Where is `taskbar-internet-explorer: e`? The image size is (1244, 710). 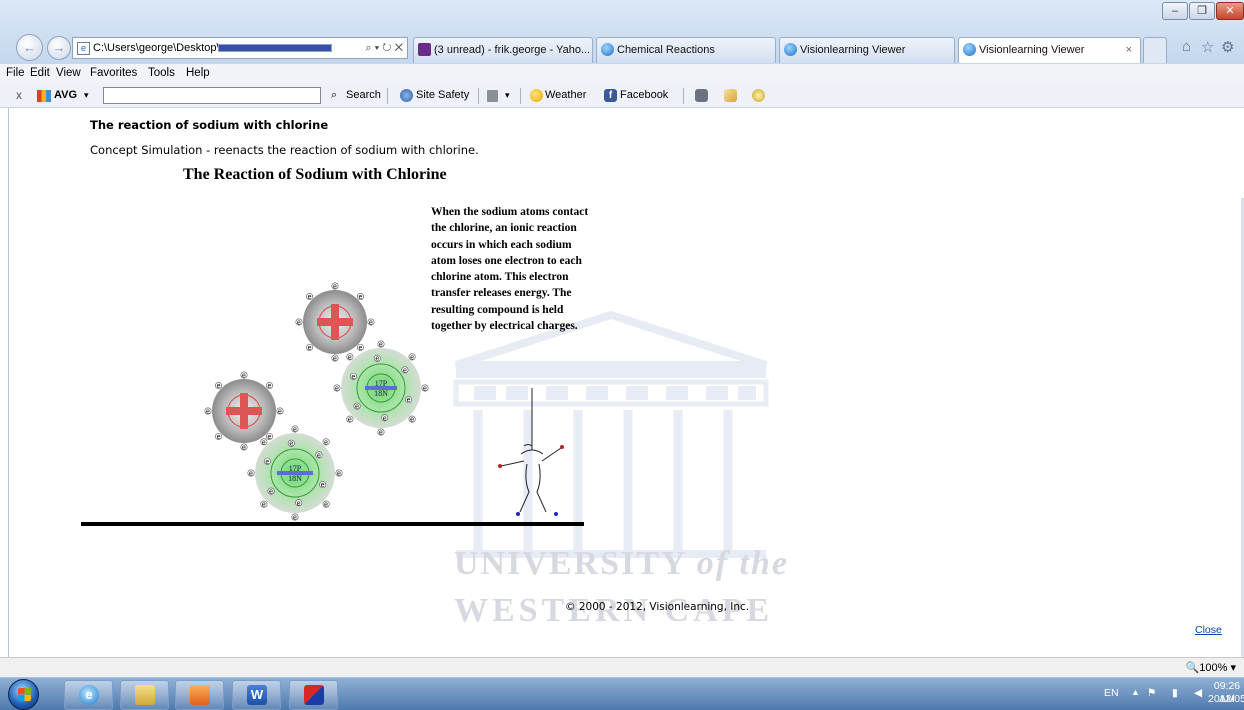 taskbar-internet-explorer: e is located at coordinates (88, 695).